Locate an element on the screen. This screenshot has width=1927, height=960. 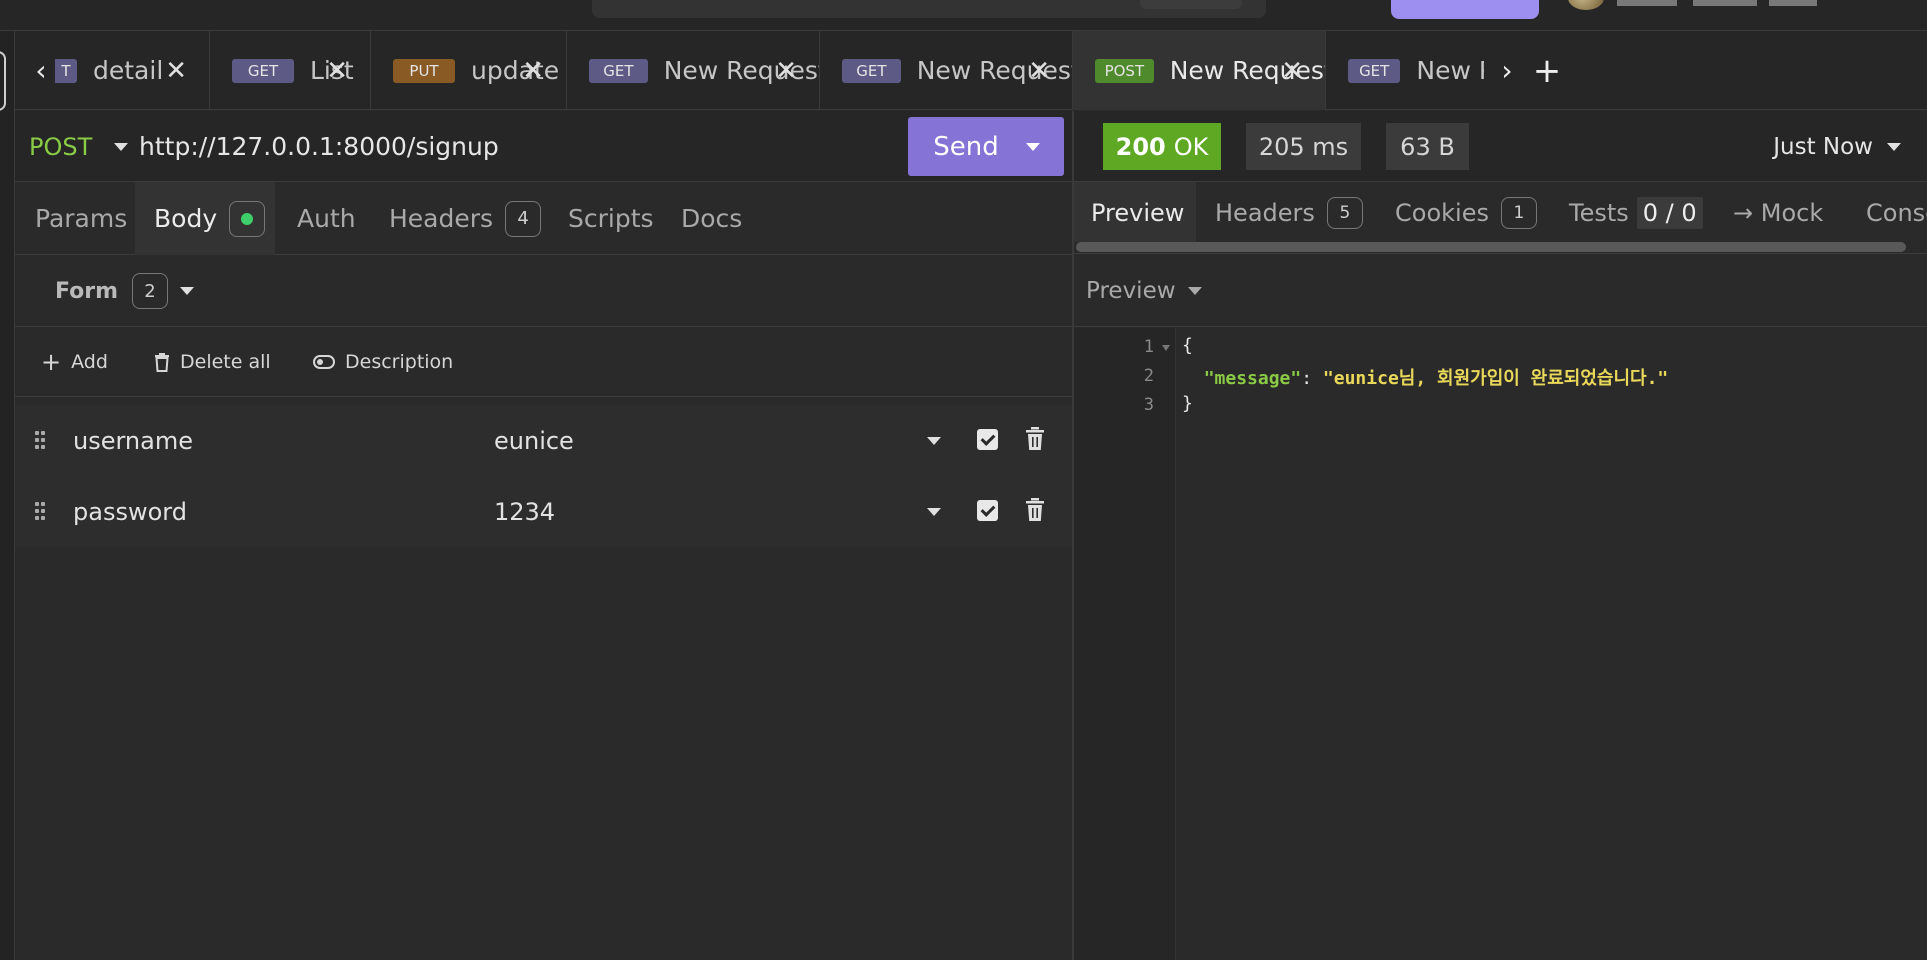
tab-tests-label: Tests is located at coordinates (1599, 213).